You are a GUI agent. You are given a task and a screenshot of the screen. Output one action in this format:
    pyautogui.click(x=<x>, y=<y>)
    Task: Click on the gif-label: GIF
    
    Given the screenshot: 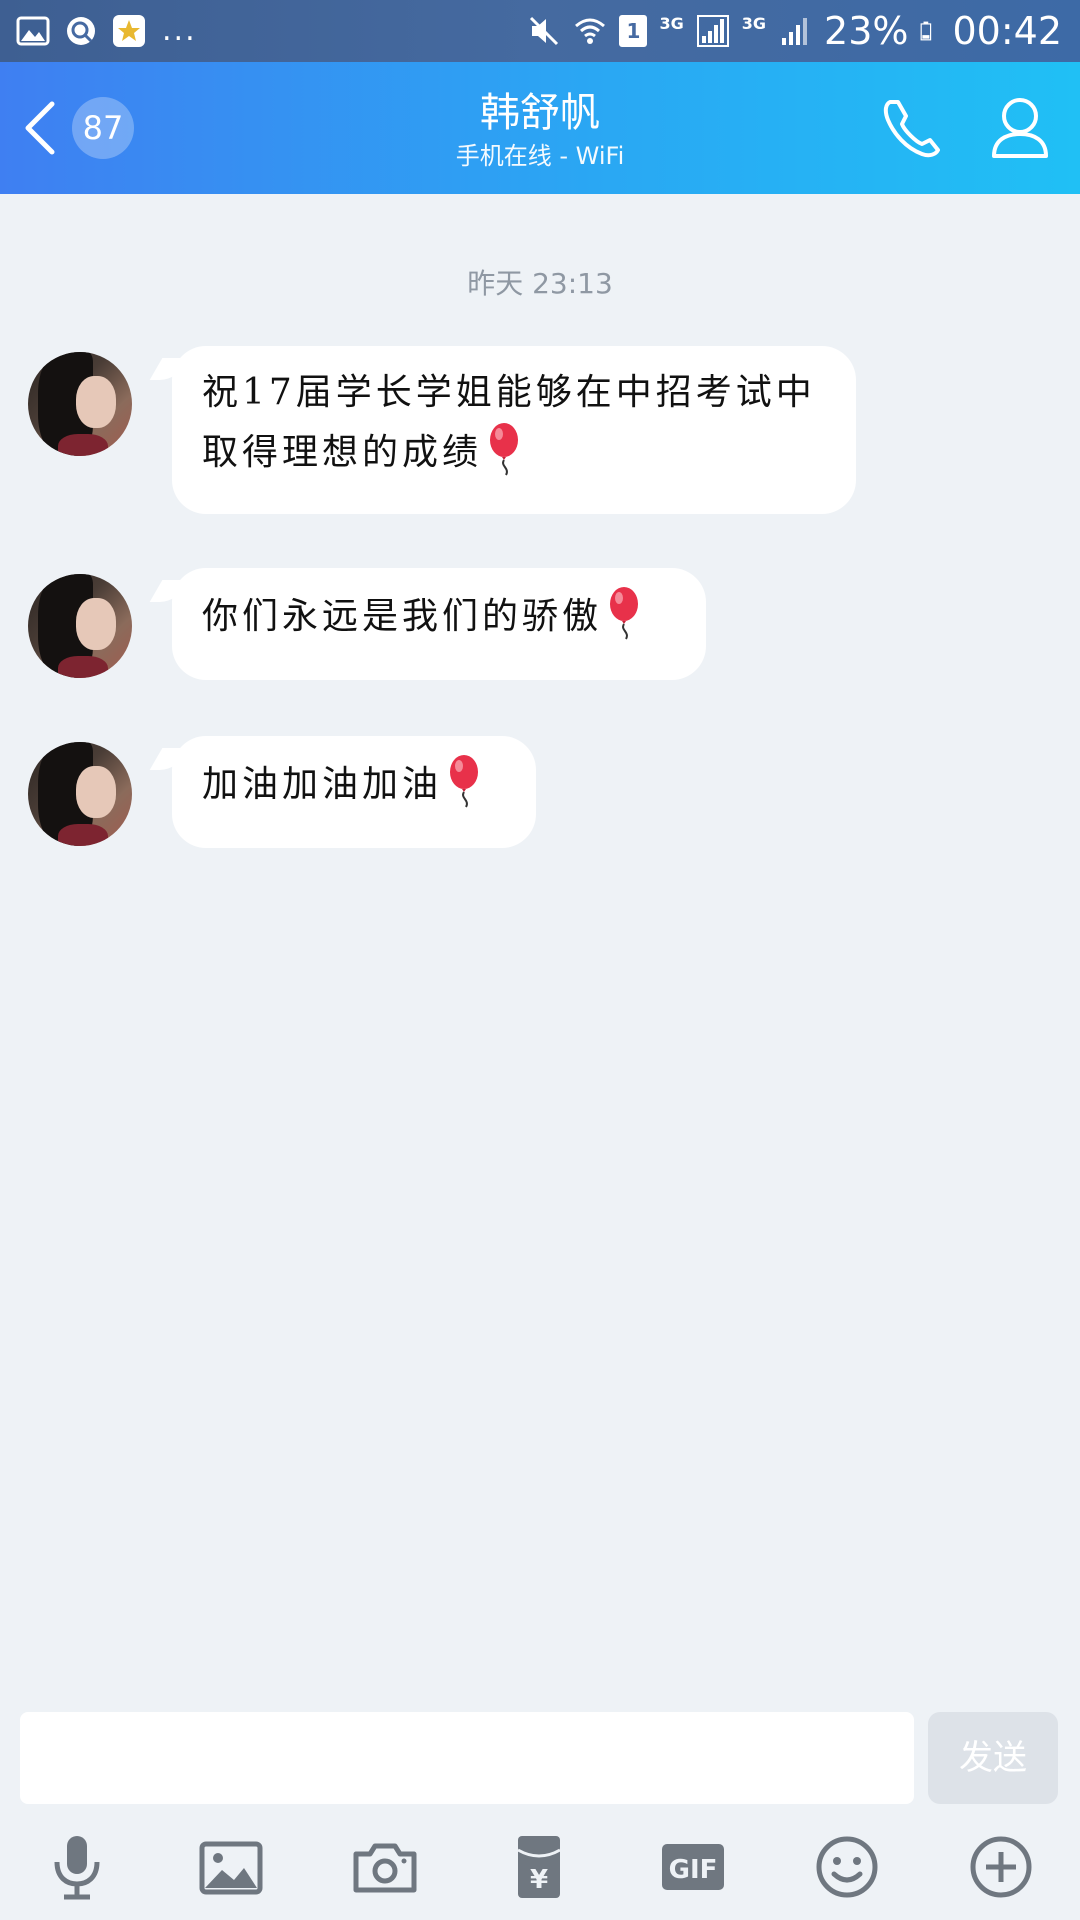 What is the action you would take?
    pyautogui.click(x=693, y=1870)
    